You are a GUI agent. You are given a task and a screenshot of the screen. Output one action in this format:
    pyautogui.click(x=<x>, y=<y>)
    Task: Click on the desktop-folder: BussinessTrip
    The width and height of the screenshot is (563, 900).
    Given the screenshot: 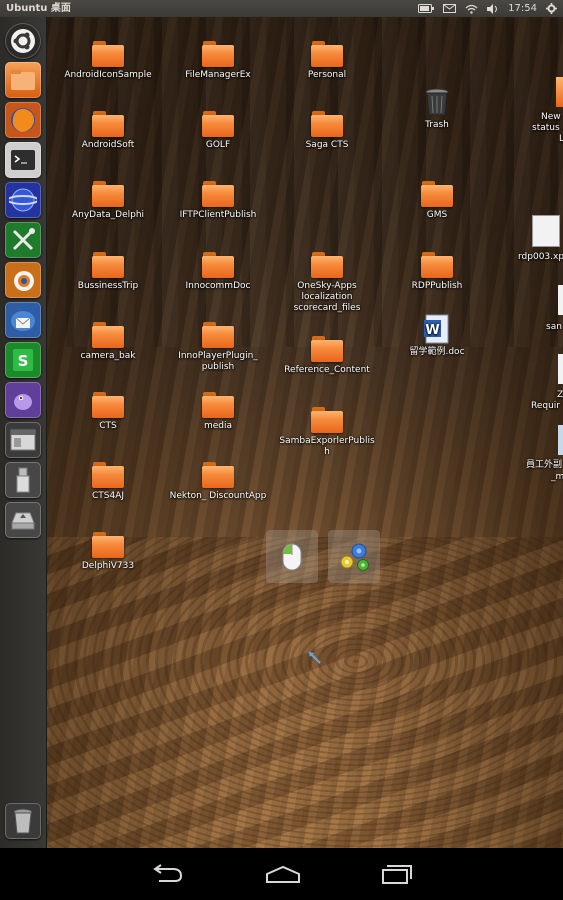 What is the action you would take?
    pyautogui.click(x=108, y=270)
    